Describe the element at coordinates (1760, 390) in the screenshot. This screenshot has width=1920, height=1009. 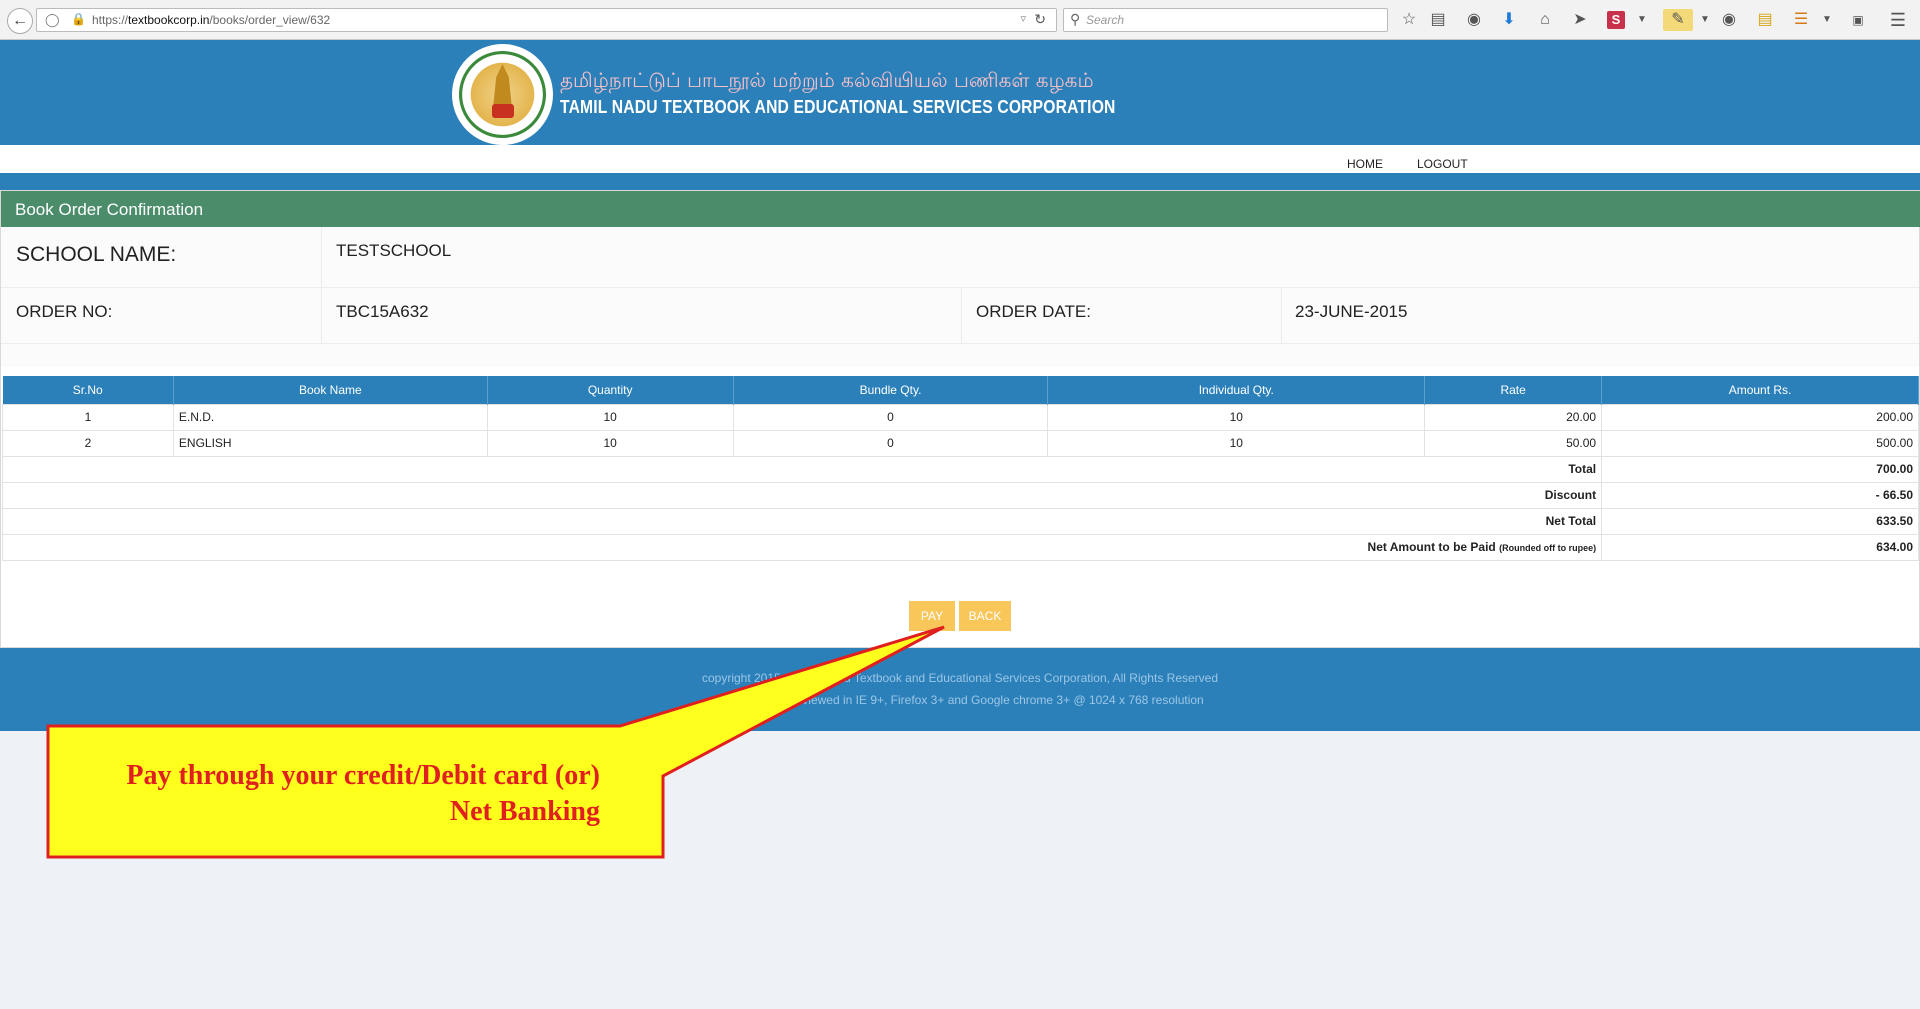
I see `column-header: Amount Rs.` at that location.